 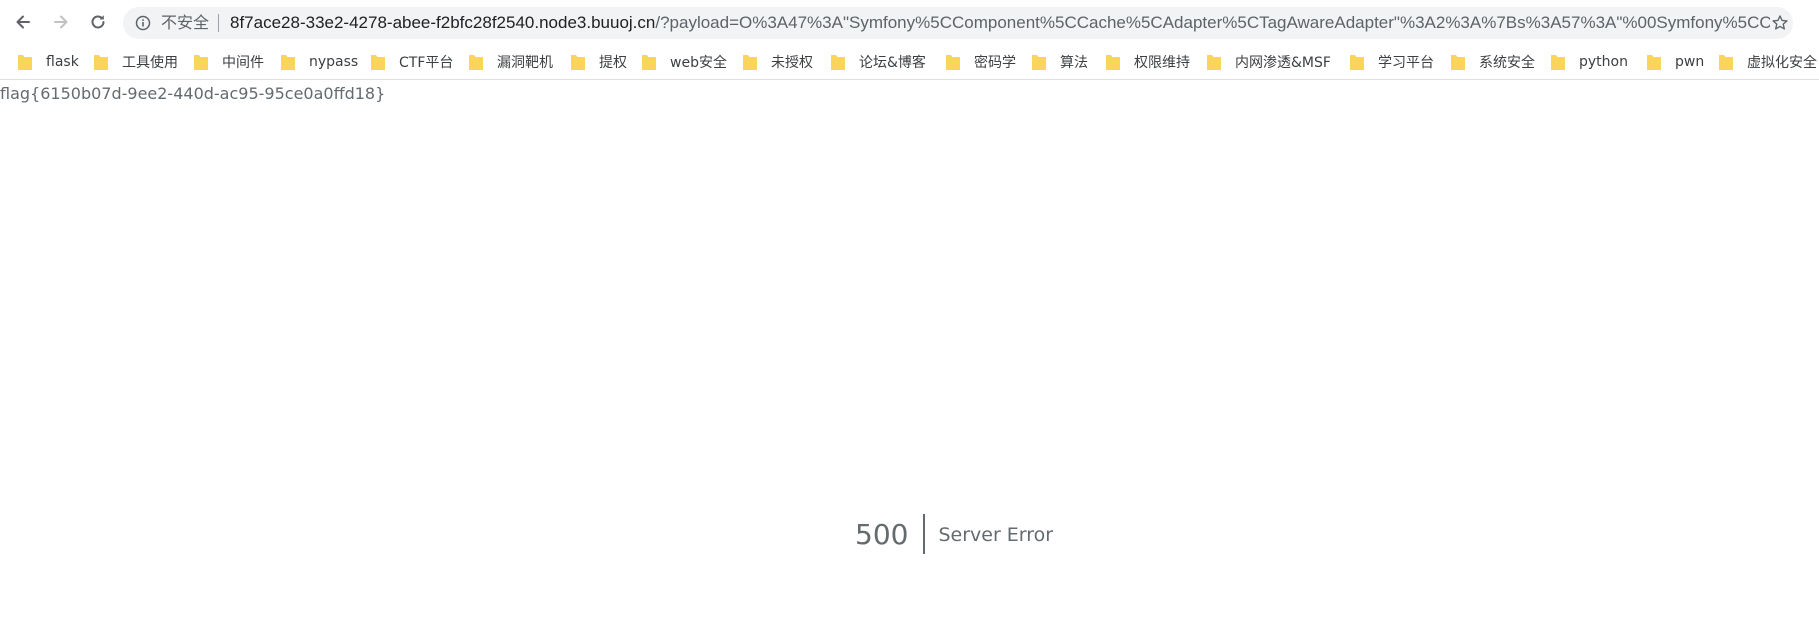 I want to click on bookmark-folder: CTF平台, so click(x=411, y=62).